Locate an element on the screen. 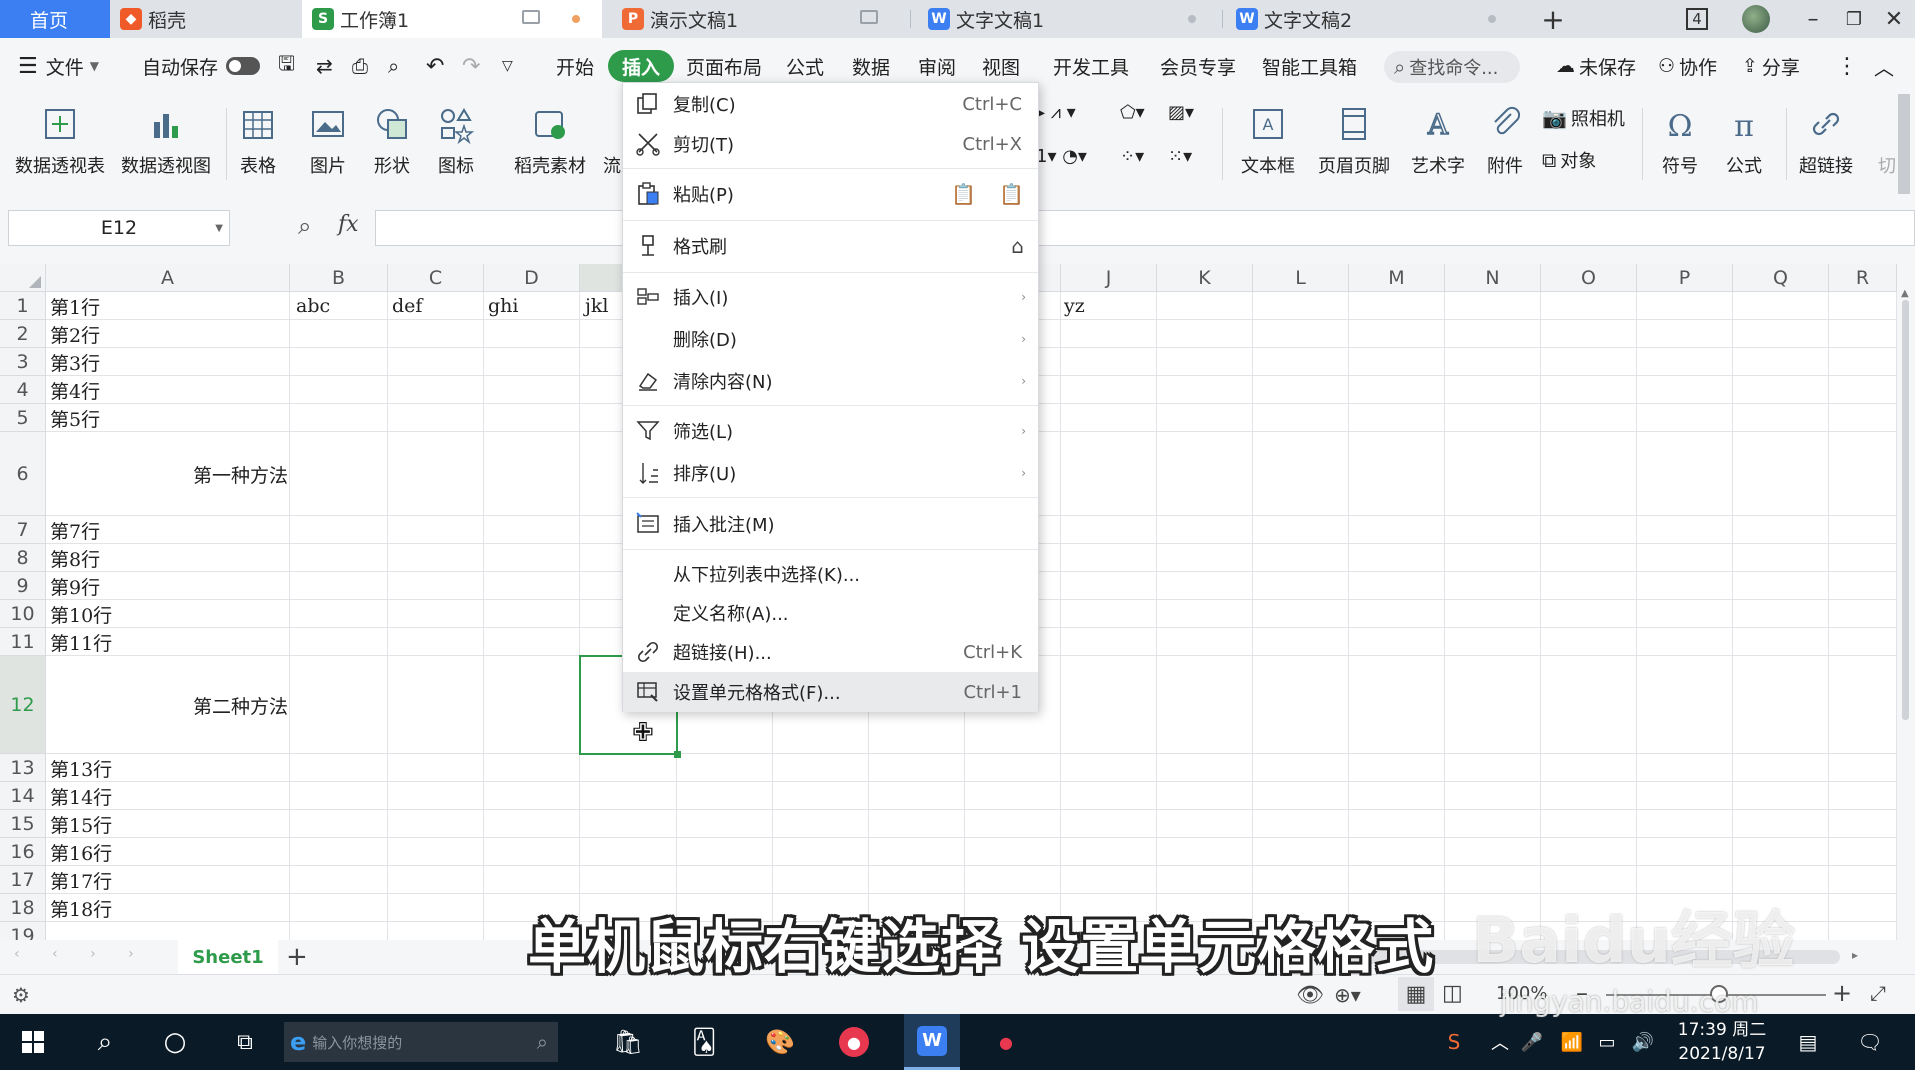  wps-taskbar-icon: W is located at coordinates (932, 1042).